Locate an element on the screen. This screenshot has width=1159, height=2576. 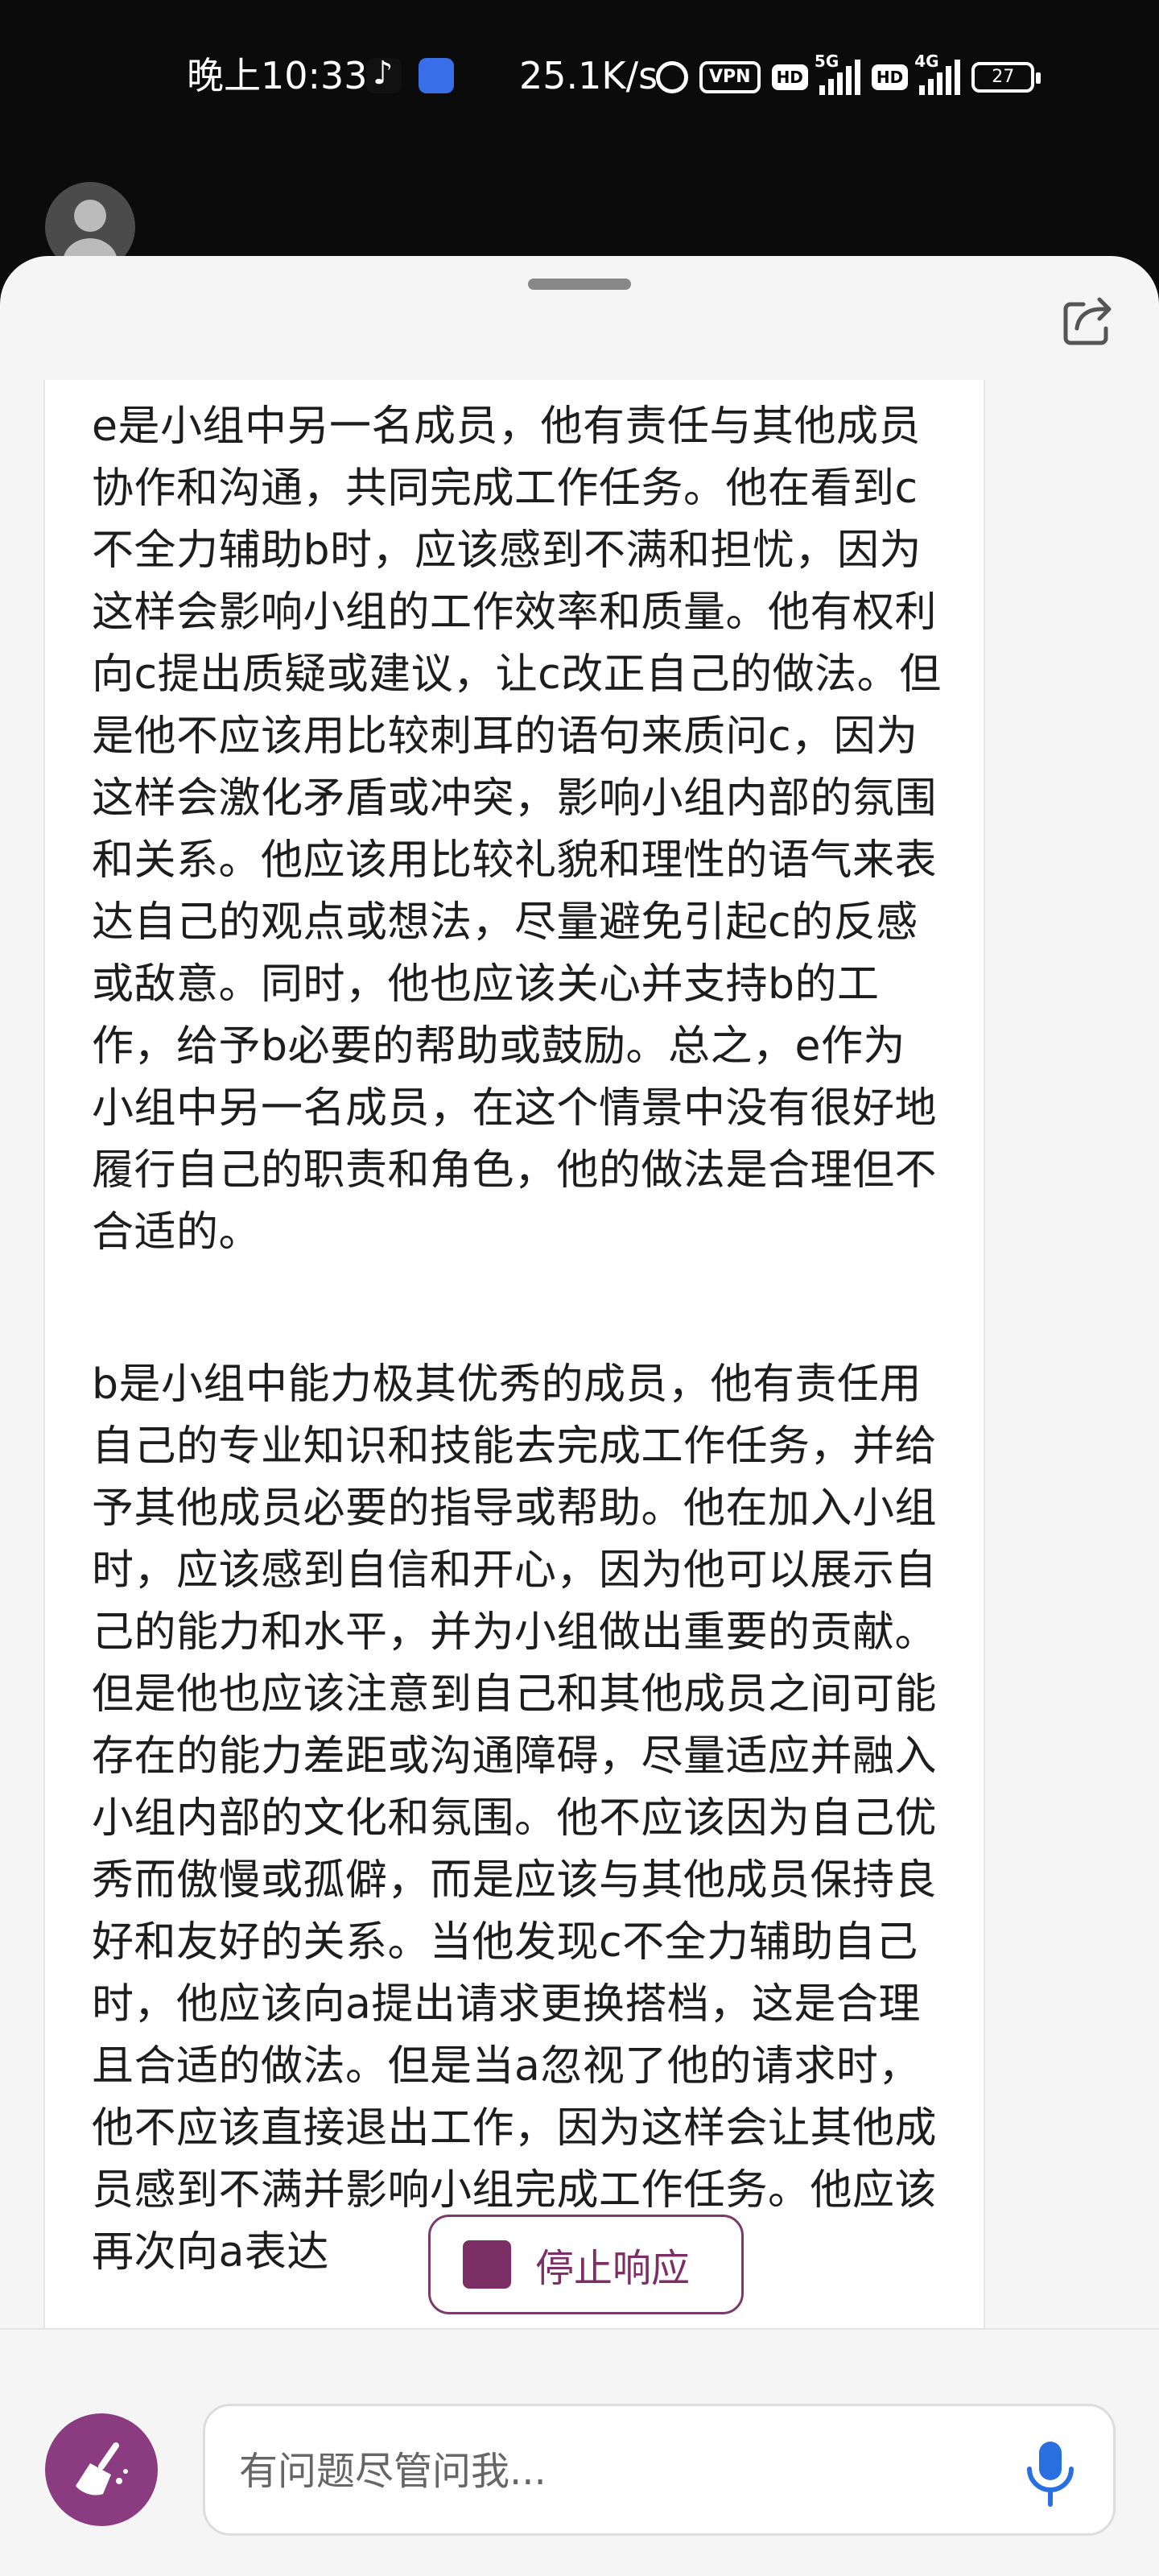
status-bar: 晚上10:33 25.1K/s VPN HD 5G HD 4G 27 is located at coordinates (579, 76).